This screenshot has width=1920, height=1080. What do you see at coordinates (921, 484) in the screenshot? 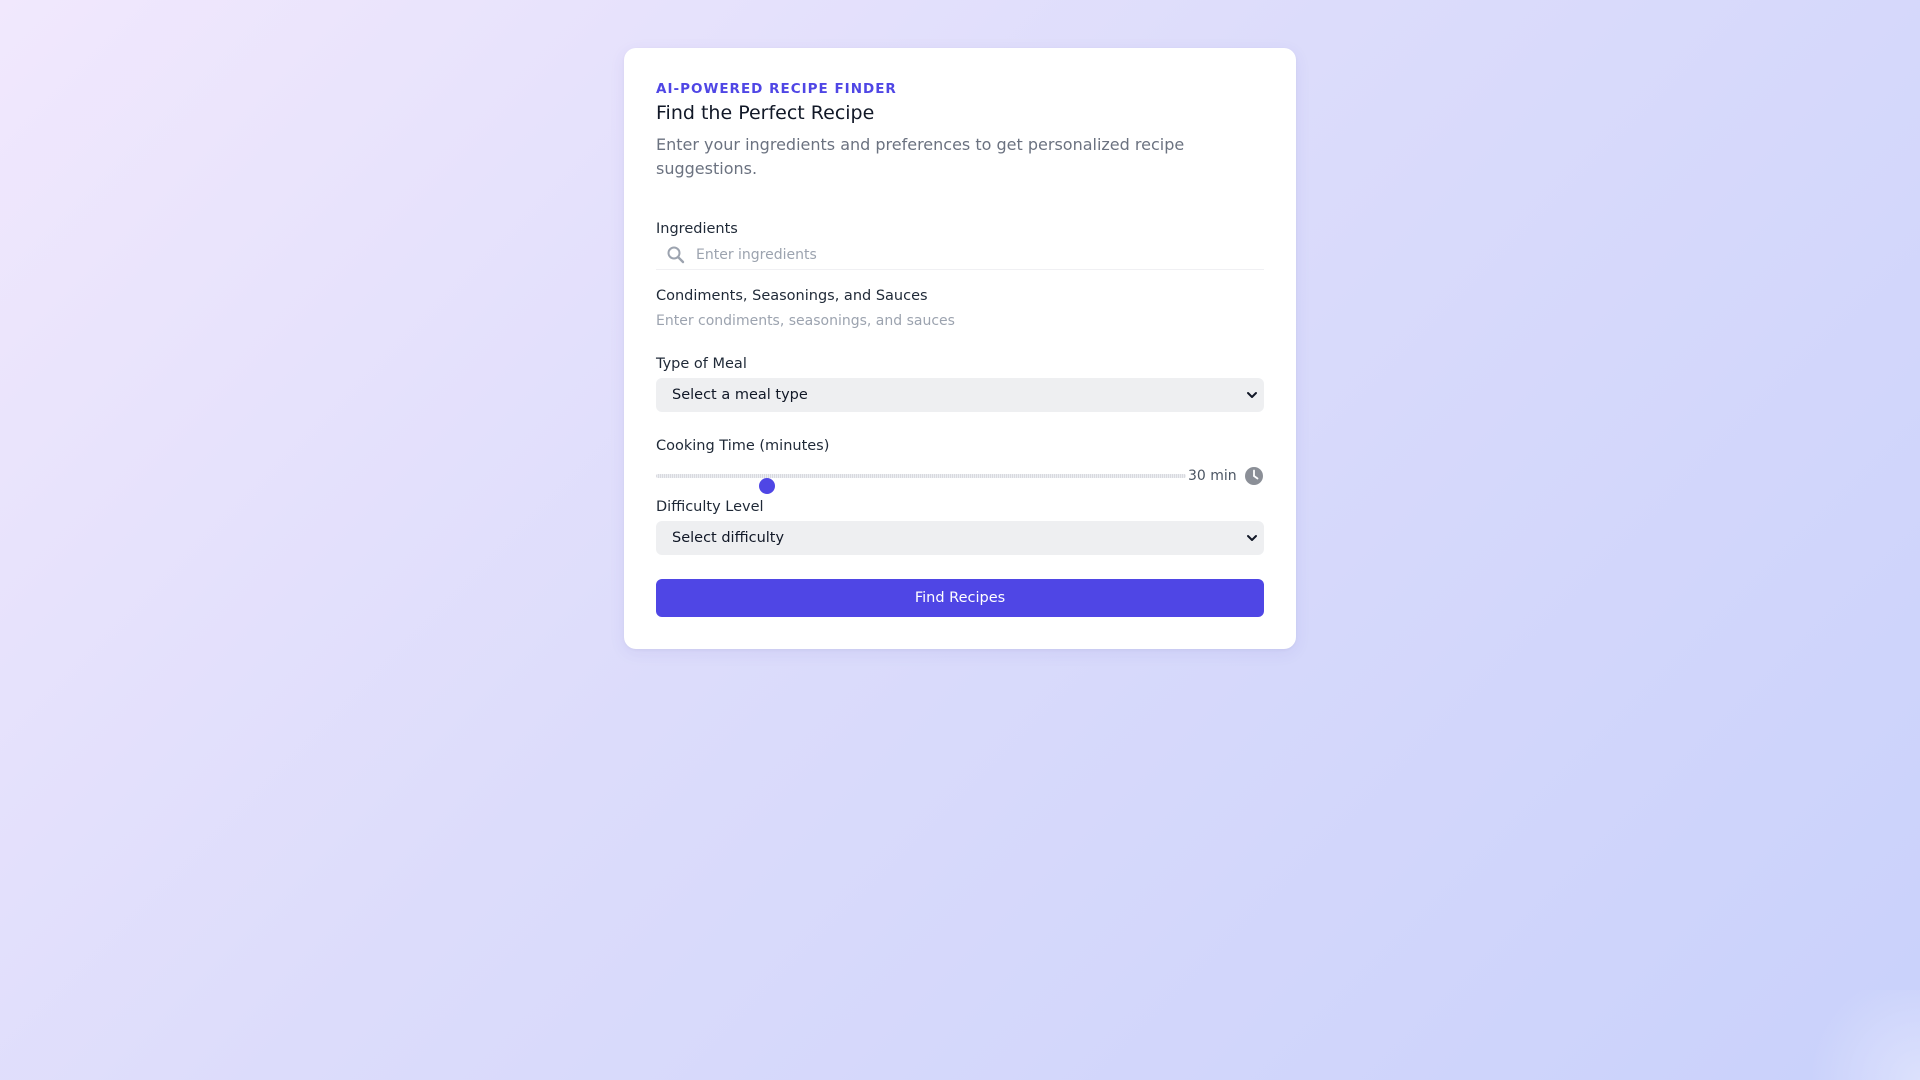
I see `cooking-time-slider` at bounding box center [921, 484].